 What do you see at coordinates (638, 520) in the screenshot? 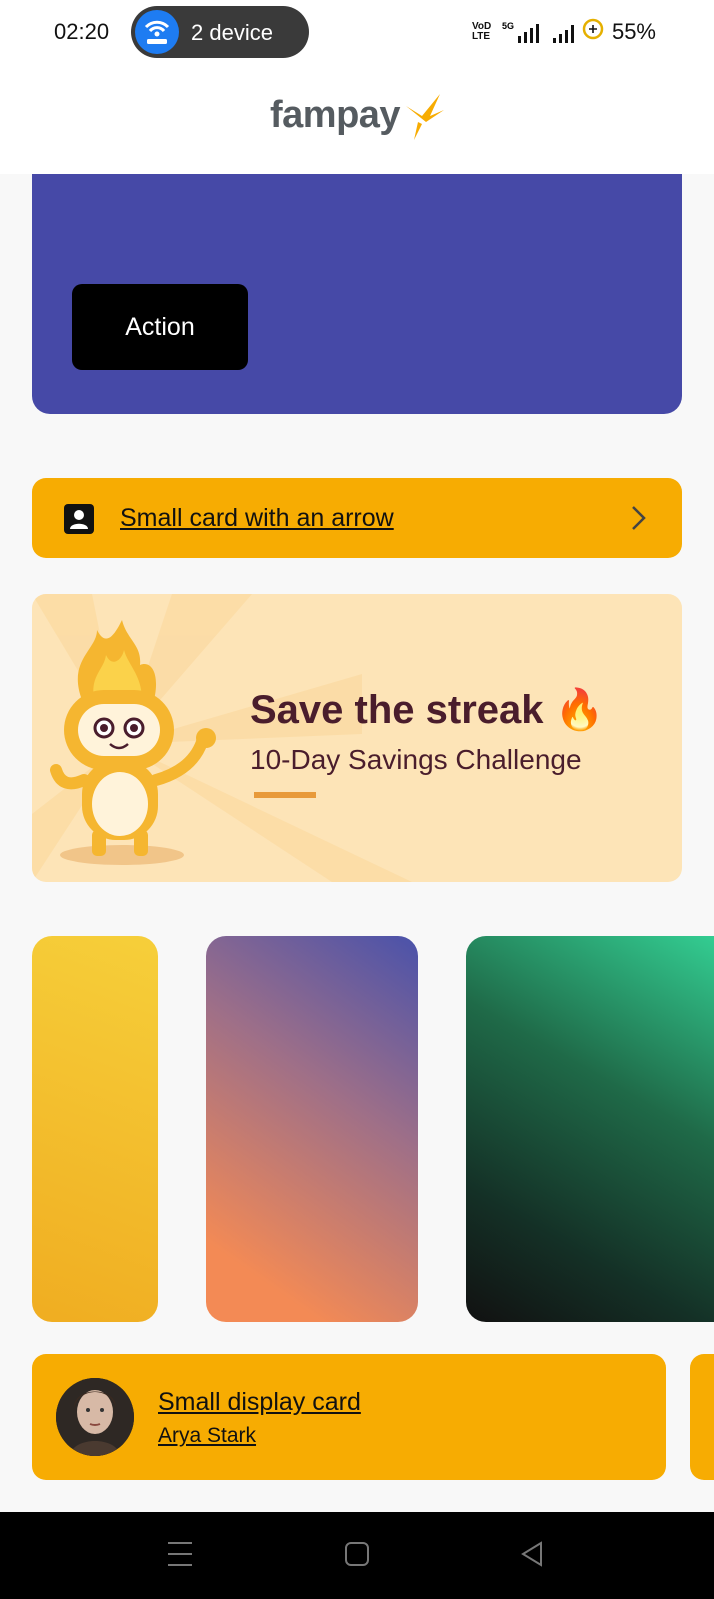
I see `chevron-right-icon` at bounding box center [638, 520].